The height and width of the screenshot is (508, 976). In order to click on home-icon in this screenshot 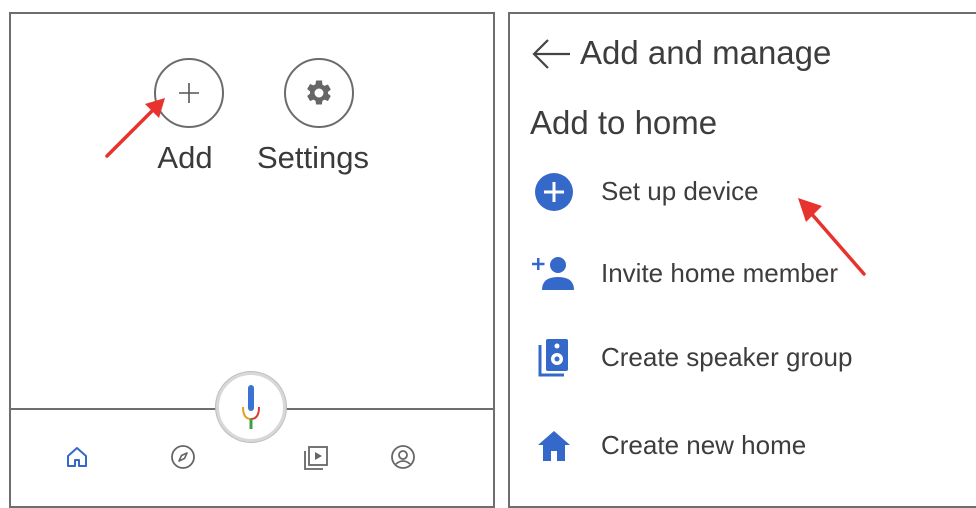, I will do `click(554, 446)`.